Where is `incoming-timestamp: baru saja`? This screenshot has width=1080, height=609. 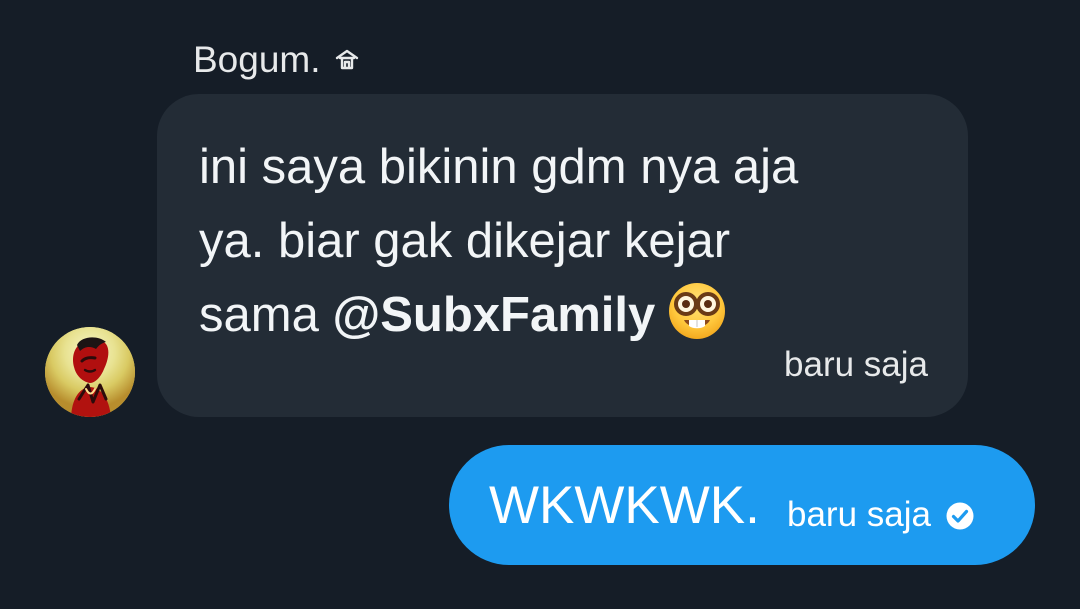 incoming-timestamp: baru saja is located at coordinates (856, 364).